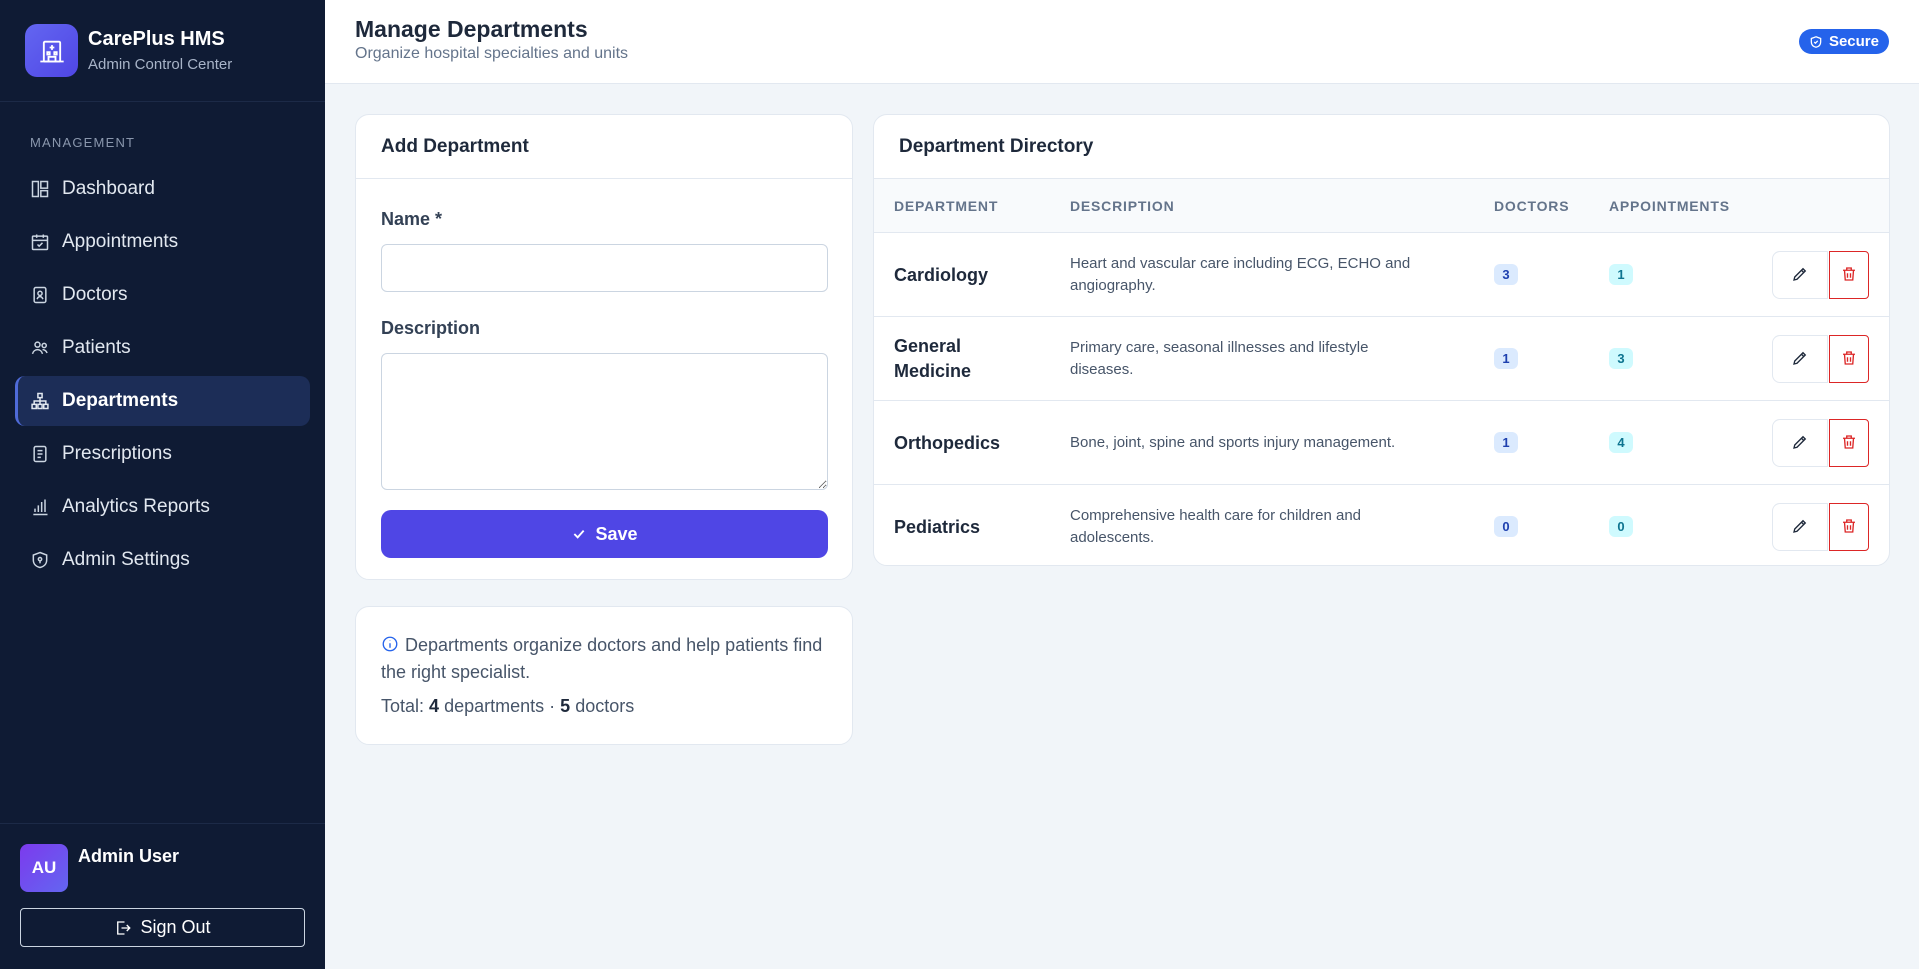 The width and height of the screenshot is (1919, 969). Describe the element at coordinates (162, 189) in the screenshot. I see `sidebar-item-dashboard: Dashboard` at that location.